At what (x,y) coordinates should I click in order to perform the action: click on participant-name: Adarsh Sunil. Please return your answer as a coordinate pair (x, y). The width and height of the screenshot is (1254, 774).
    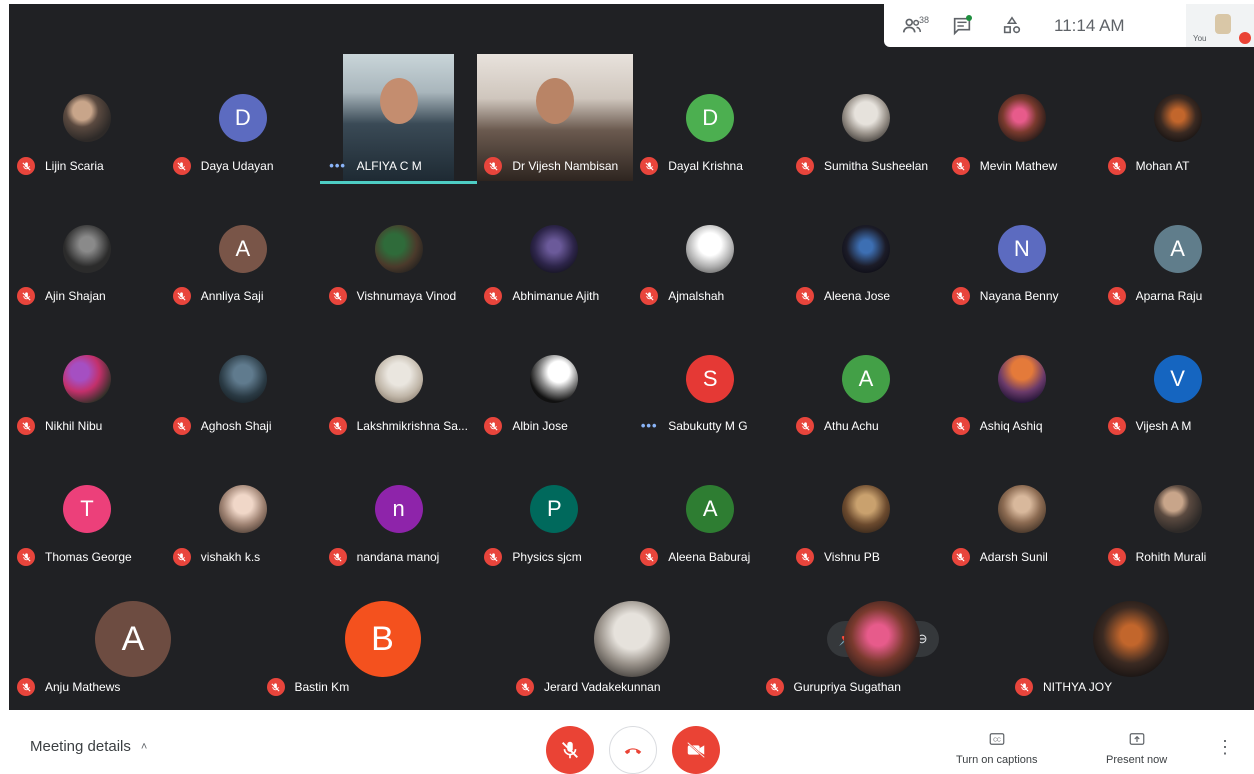
    Looking at the image, I should click on (1013, 557).